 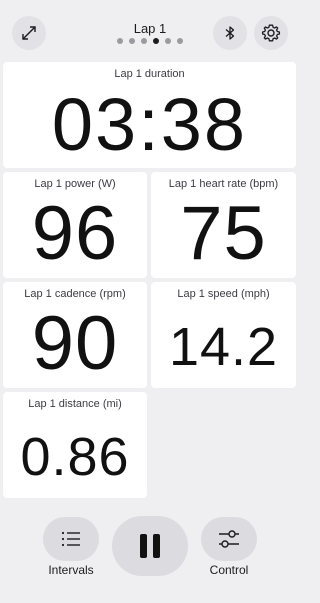 I want to click on pause-icon, so click(x=150, y=546).